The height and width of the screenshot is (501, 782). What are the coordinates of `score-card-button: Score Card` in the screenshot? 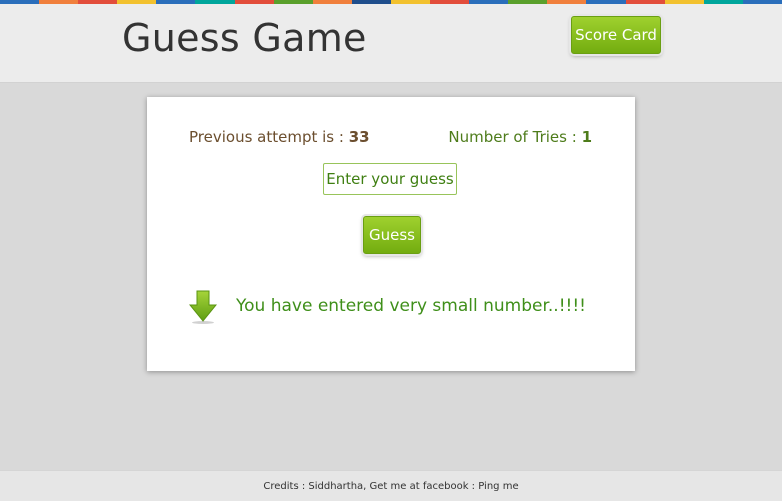 It's located at (616, 35).